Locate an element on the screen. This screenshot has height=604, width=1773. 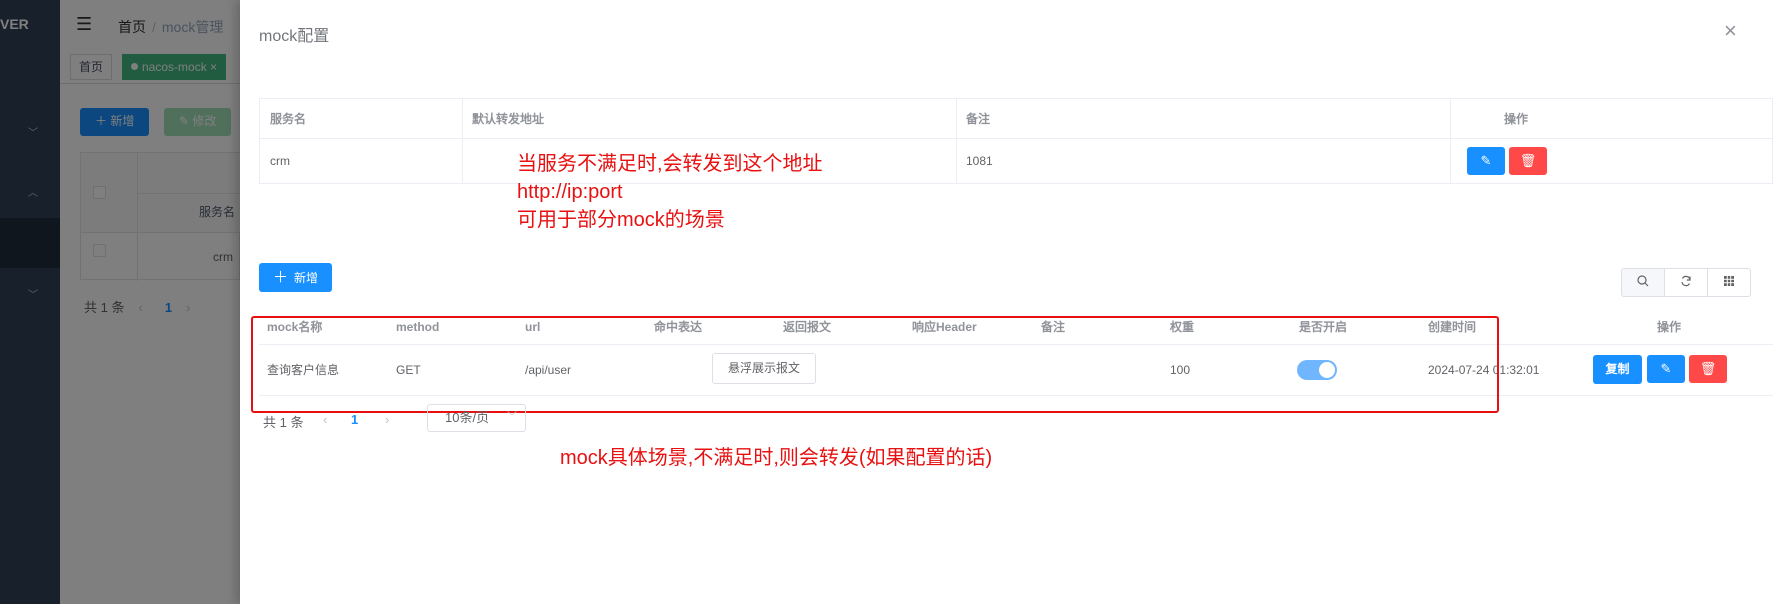
edit-button: ✎ is located at coordinates (1486, 161).